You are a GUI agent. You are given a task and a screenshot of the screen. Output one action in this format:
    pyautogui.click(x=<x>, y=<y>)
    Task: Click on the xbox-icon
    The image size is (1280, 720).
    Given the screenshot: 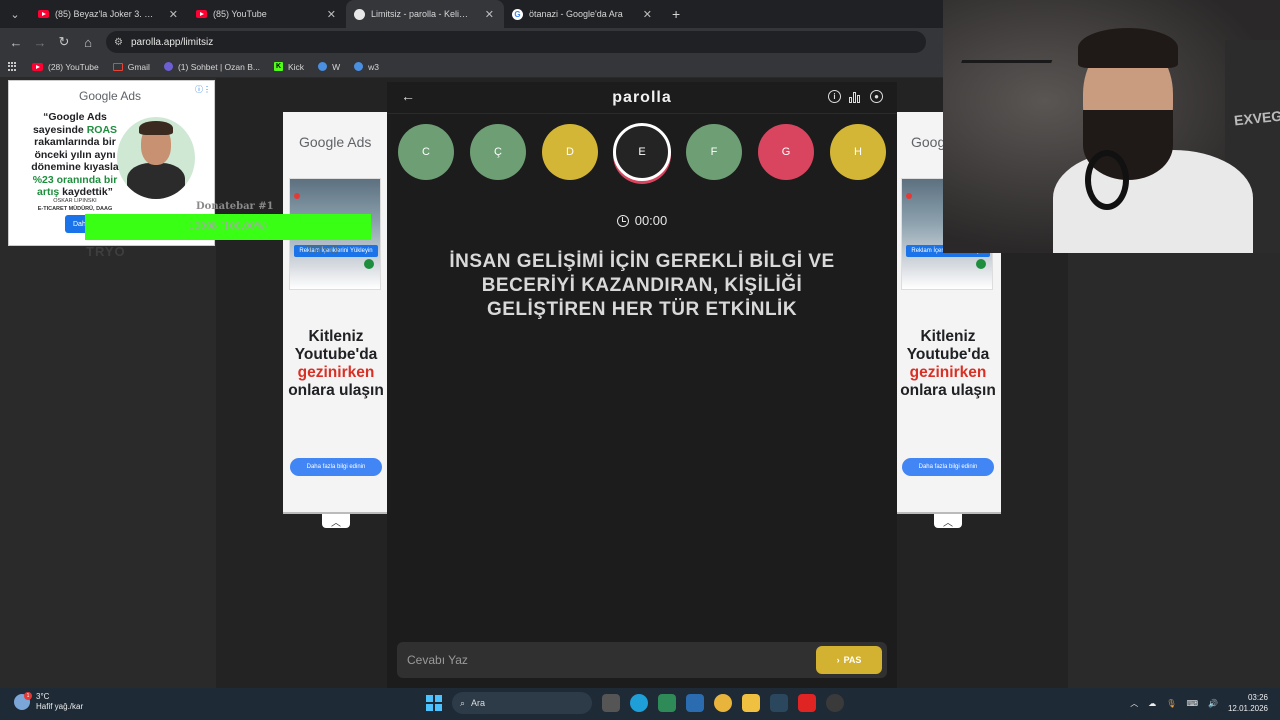 What is the action you would take?
    pyautogui.click(x=667, y=703)
    